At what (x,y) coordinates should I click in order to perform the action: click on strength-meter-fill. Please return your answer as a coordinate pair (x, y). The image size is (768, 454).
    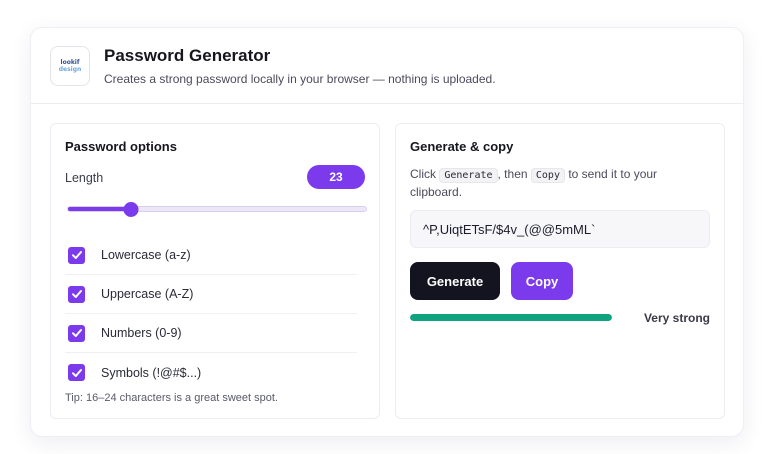
    Looking at the image, I should click on (511, 317).